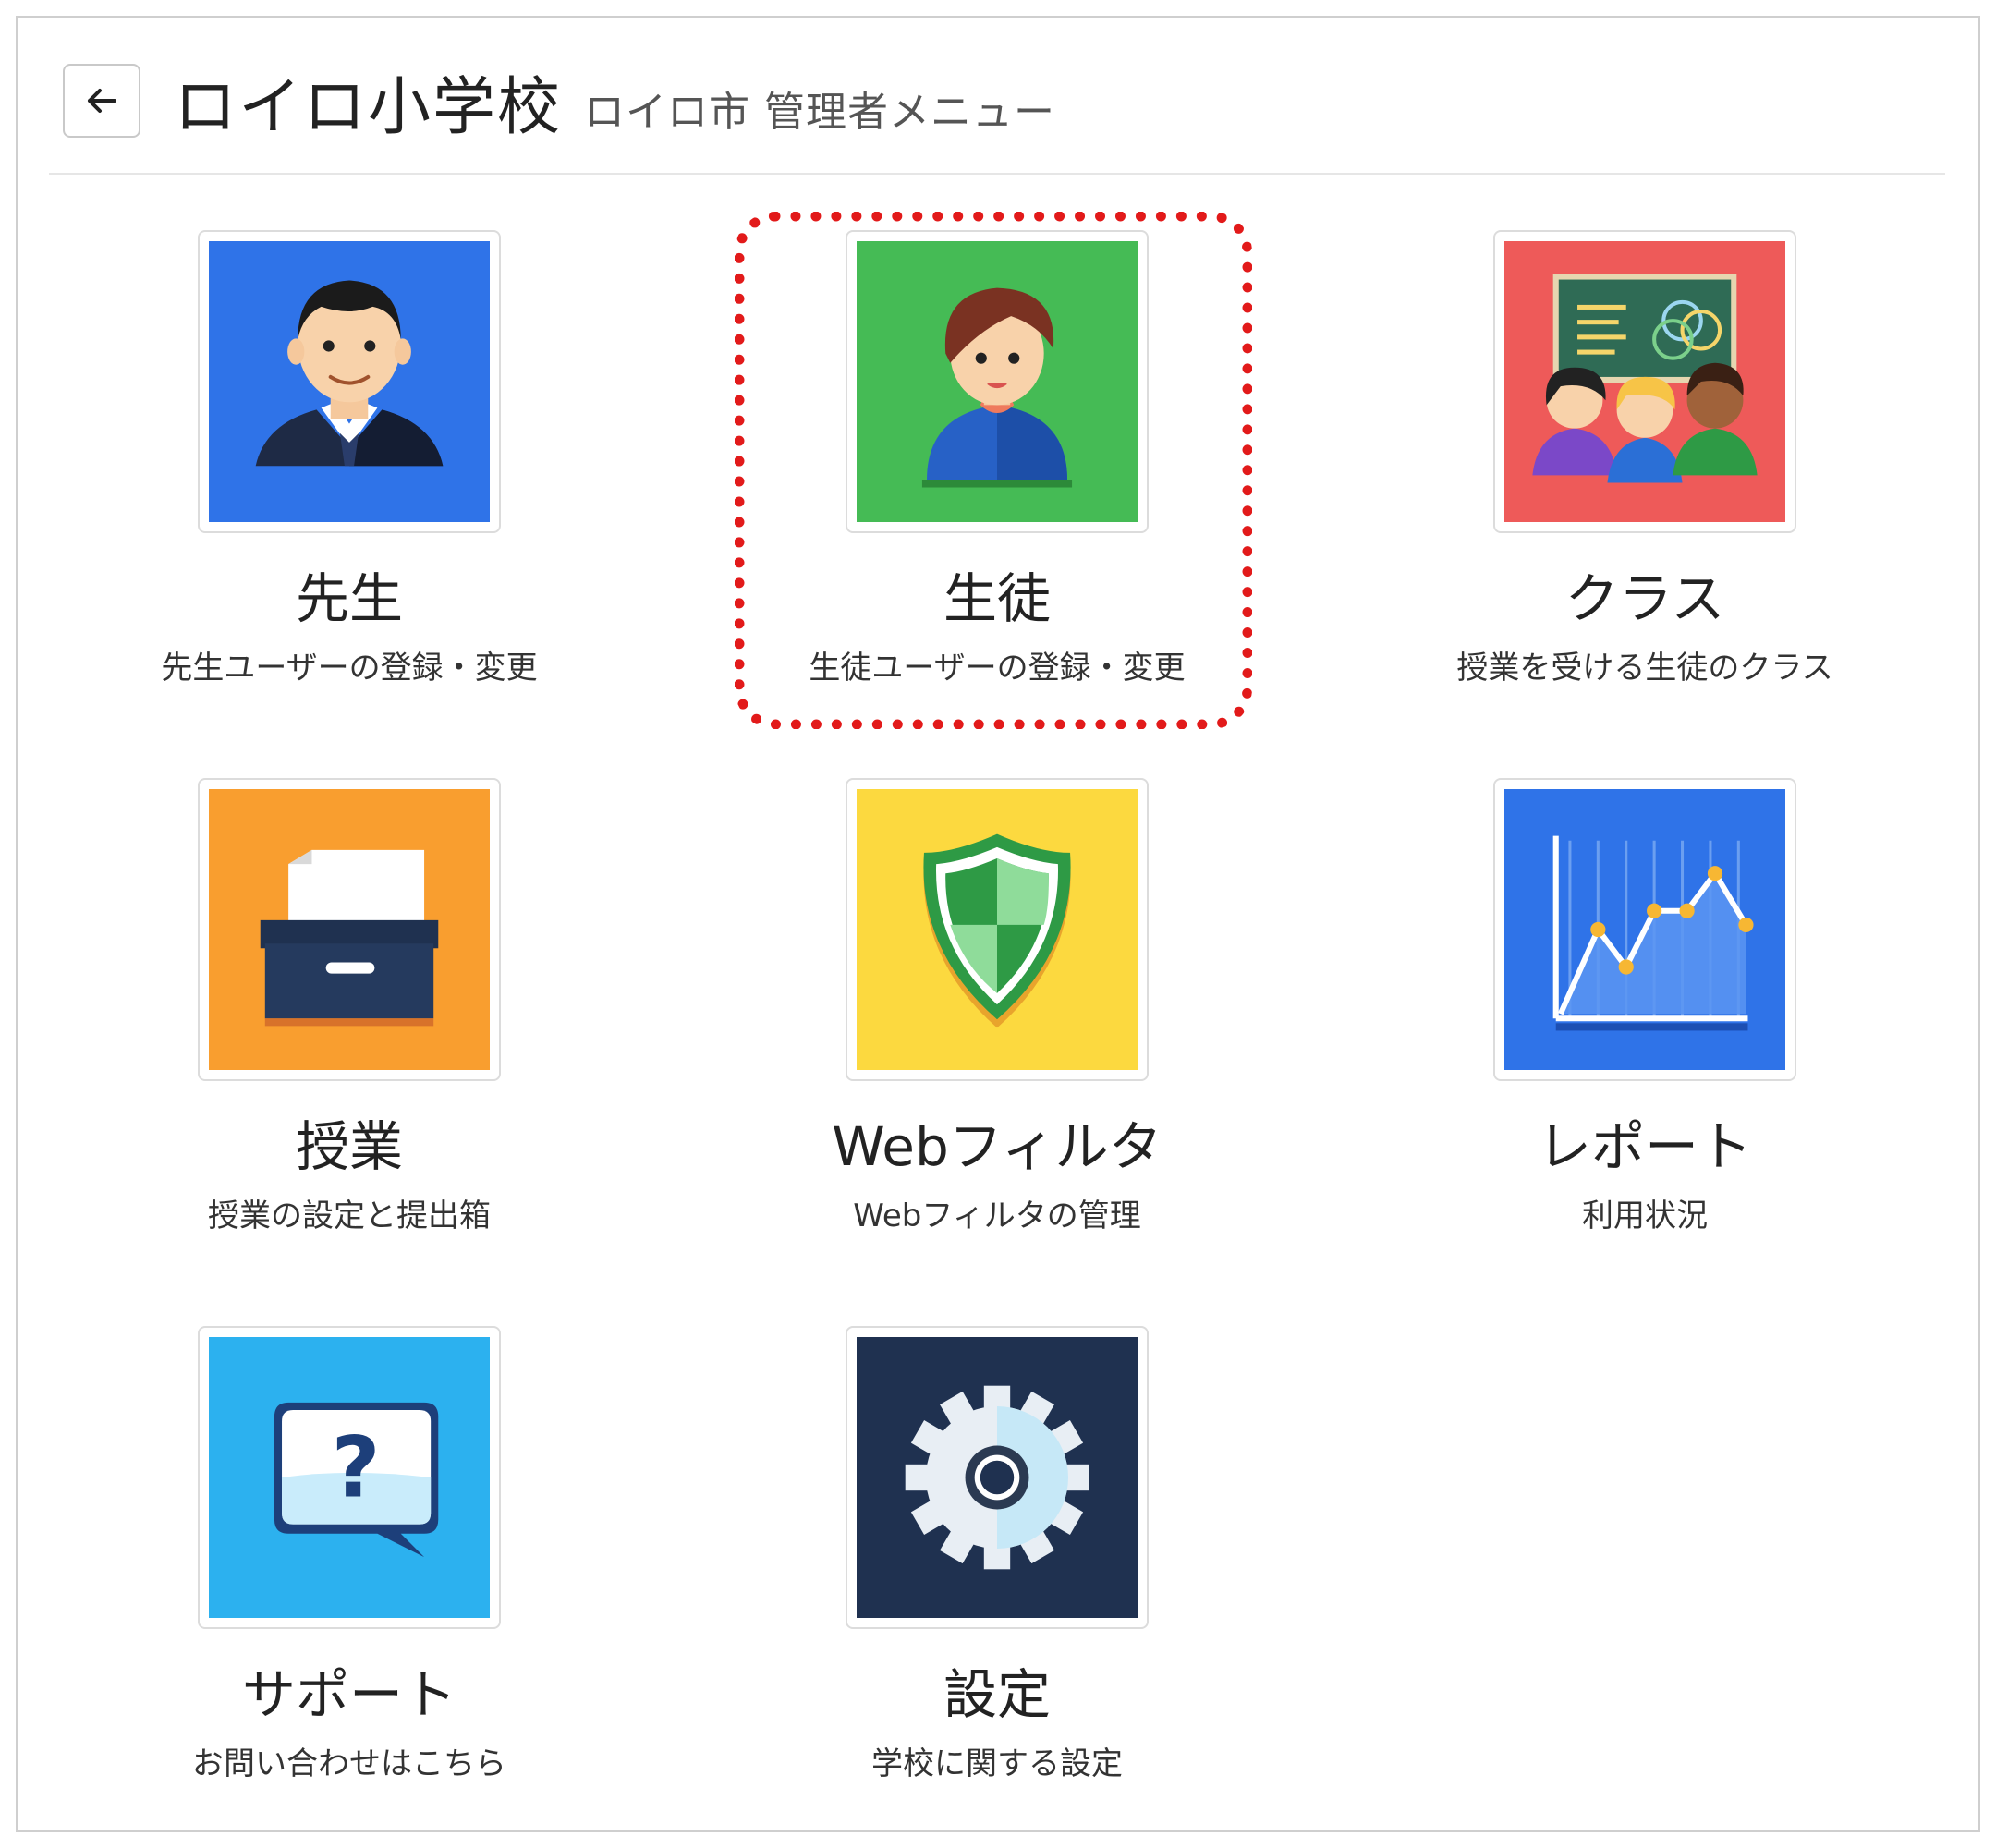  What do you see at coordinates (997, 1216) in the screenshot?
I see `menu-item-description: Webフィルタの管理` at bounding box center [997, 1216].